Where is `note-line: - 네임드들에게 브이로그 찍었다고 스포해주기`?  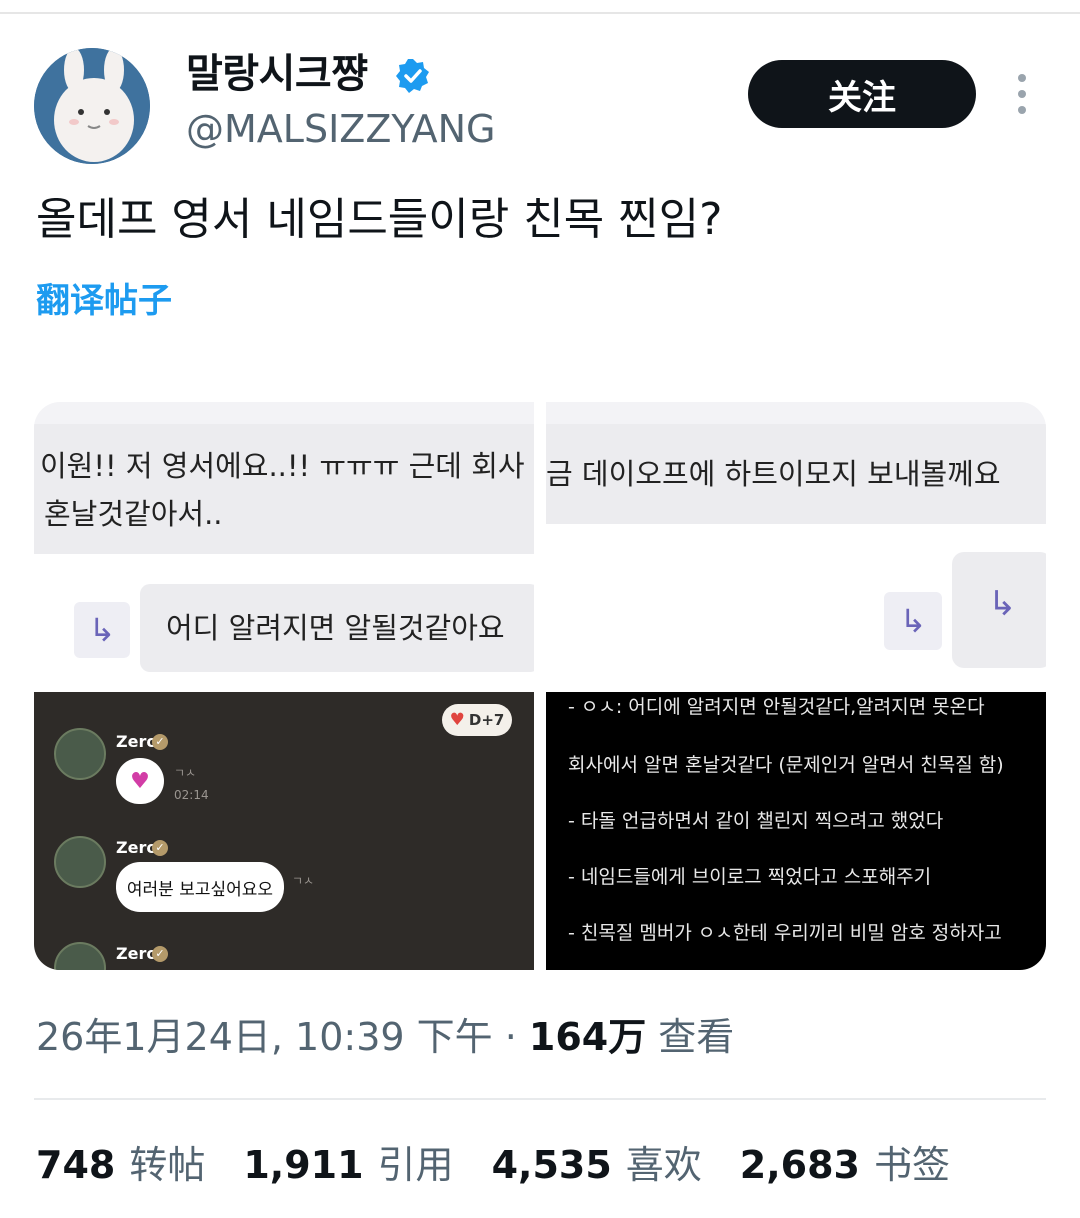
note-line: - 네임드들에게 브이로그 찍었다고 스포해주기 is located at coordinates (750, 877).